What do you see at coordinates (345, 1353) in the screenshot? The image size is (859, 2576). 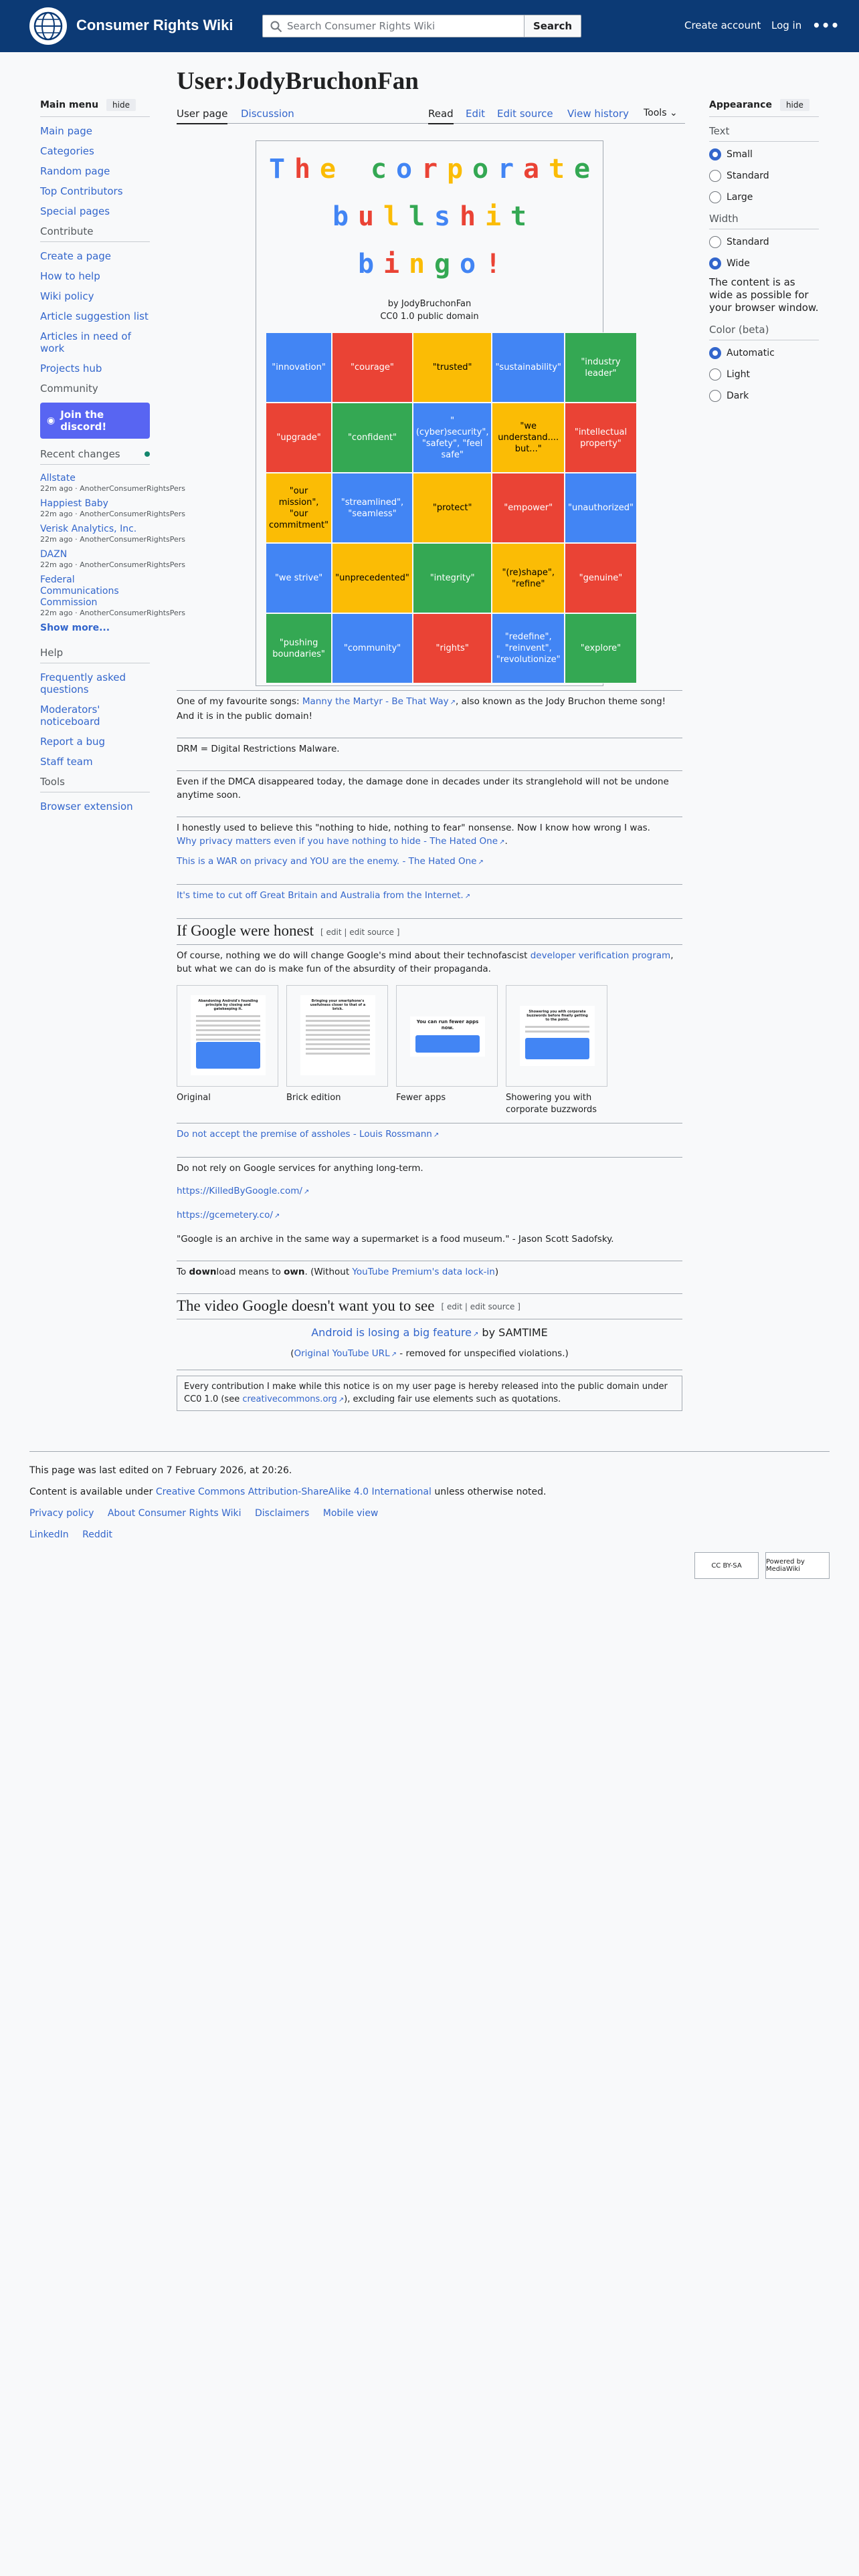 I see `original-youtube-link: Original YouTube URL` at bounding box center [345, 1353].